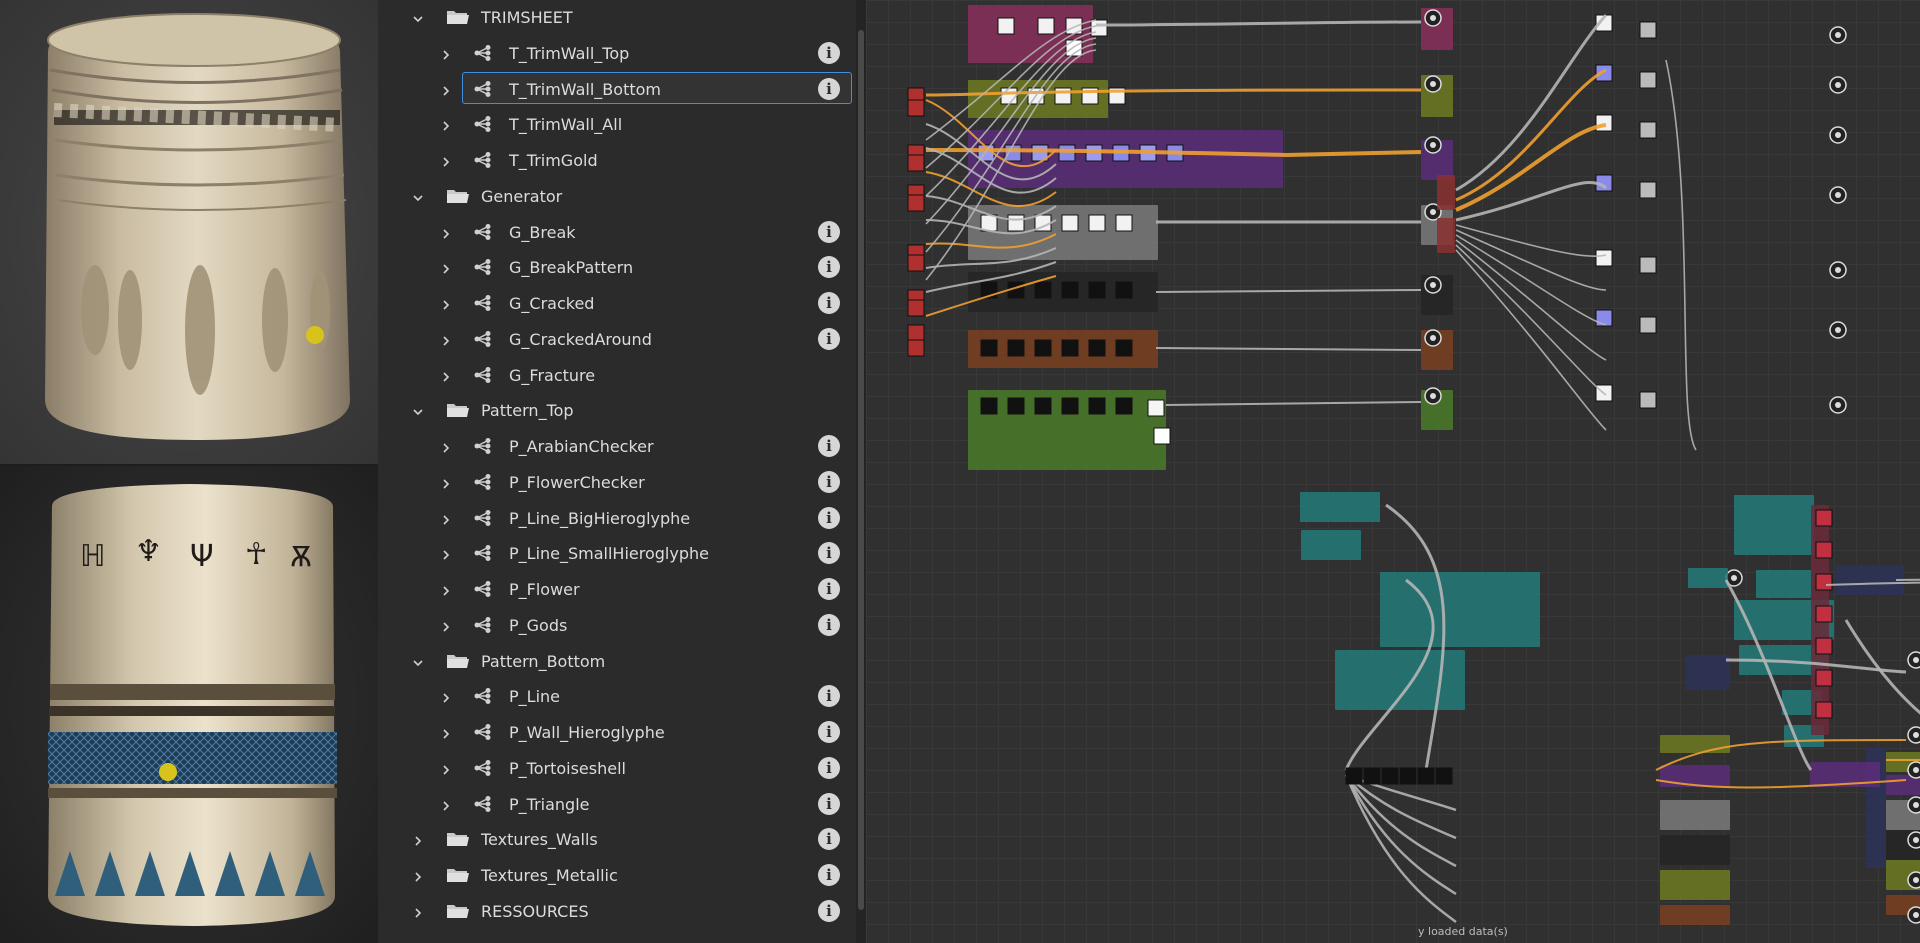  Describe the element at coordinates (613, 482) in the screenshot. I see `tree-item-p-flowerchecker: P_FlowerChecker i` at that location.